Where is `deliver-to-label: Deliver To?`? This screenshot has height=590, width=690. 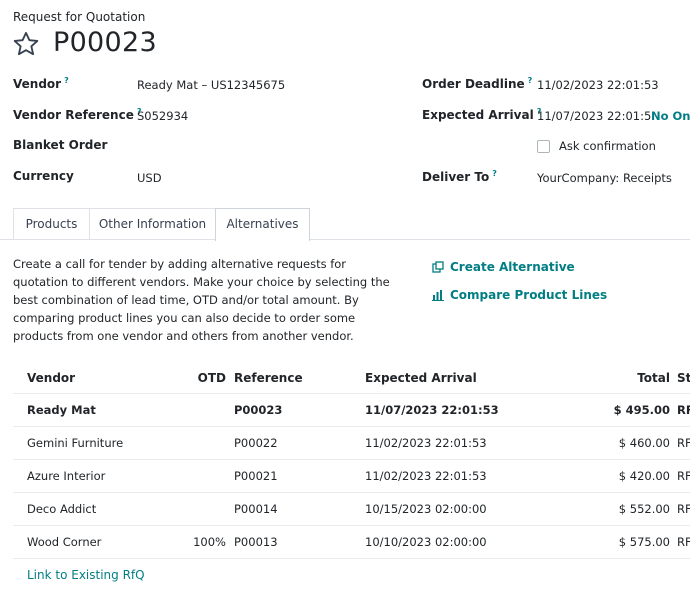
deliver-to-label: Deliver To? is located at coordinates (459, 176).